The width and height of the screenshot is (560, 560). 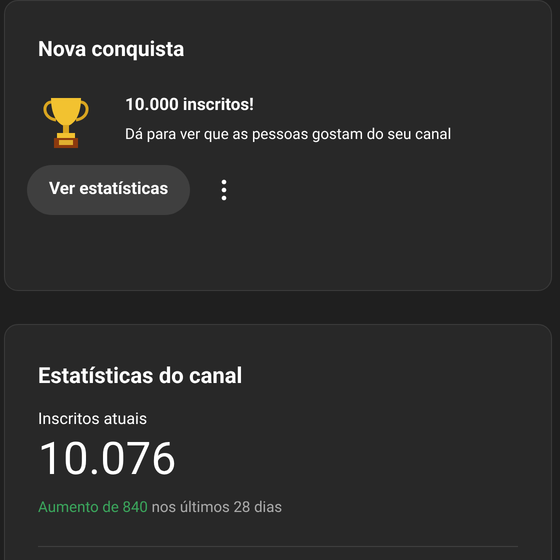 I want to click on view-stats-button: Ver estatísticas, so click(x=108, y=190).